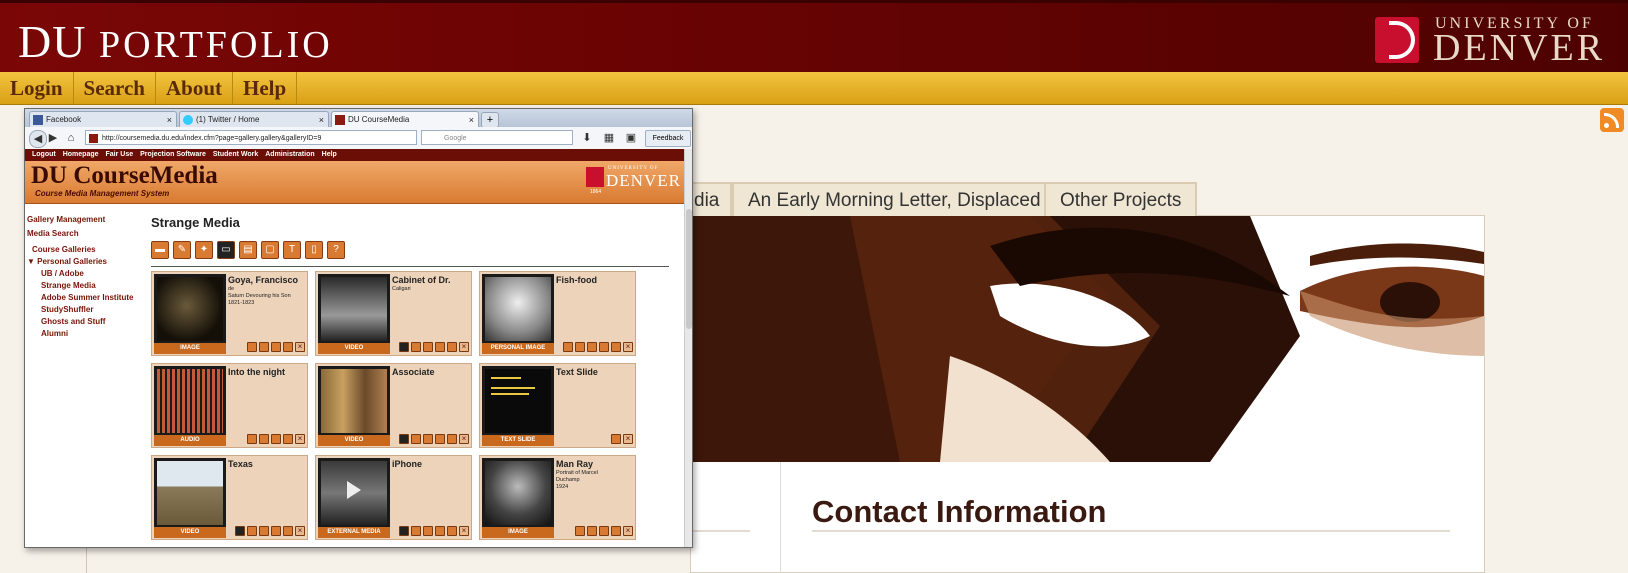 The width and height of the screenshot is (1628, 573). What do you see at coordinates (1121, 199) in the screenshot?
I see `tab-other-projects: Other Projects` at bounding box center [1121, 199].